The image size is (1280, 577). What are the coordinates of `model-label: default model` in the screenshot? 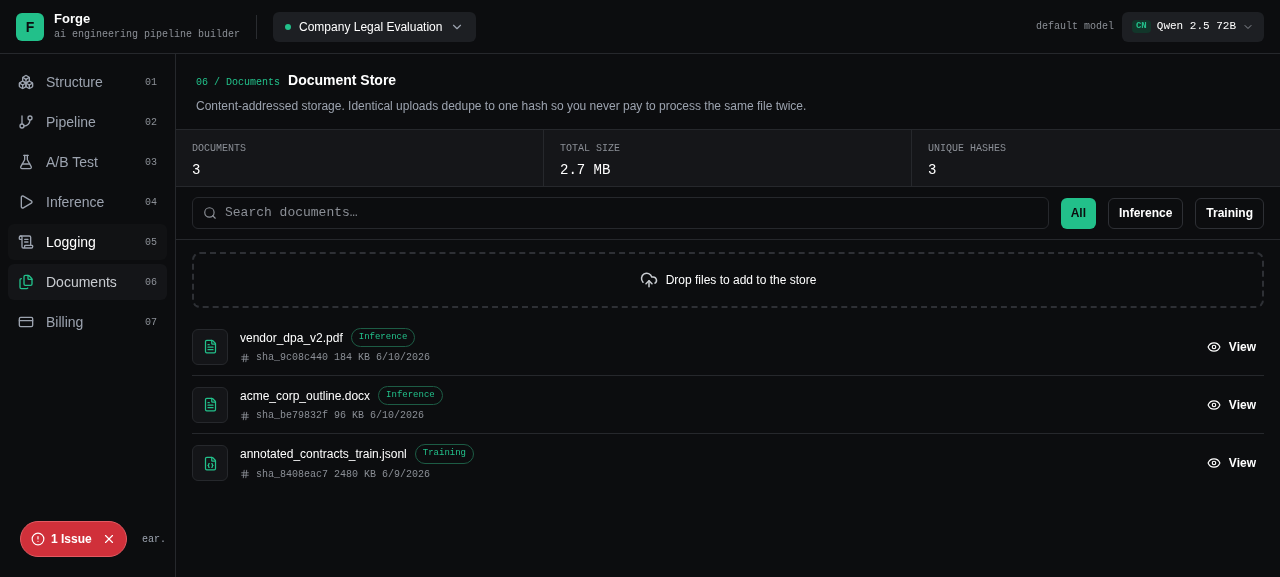 It's located at (1074, 27).